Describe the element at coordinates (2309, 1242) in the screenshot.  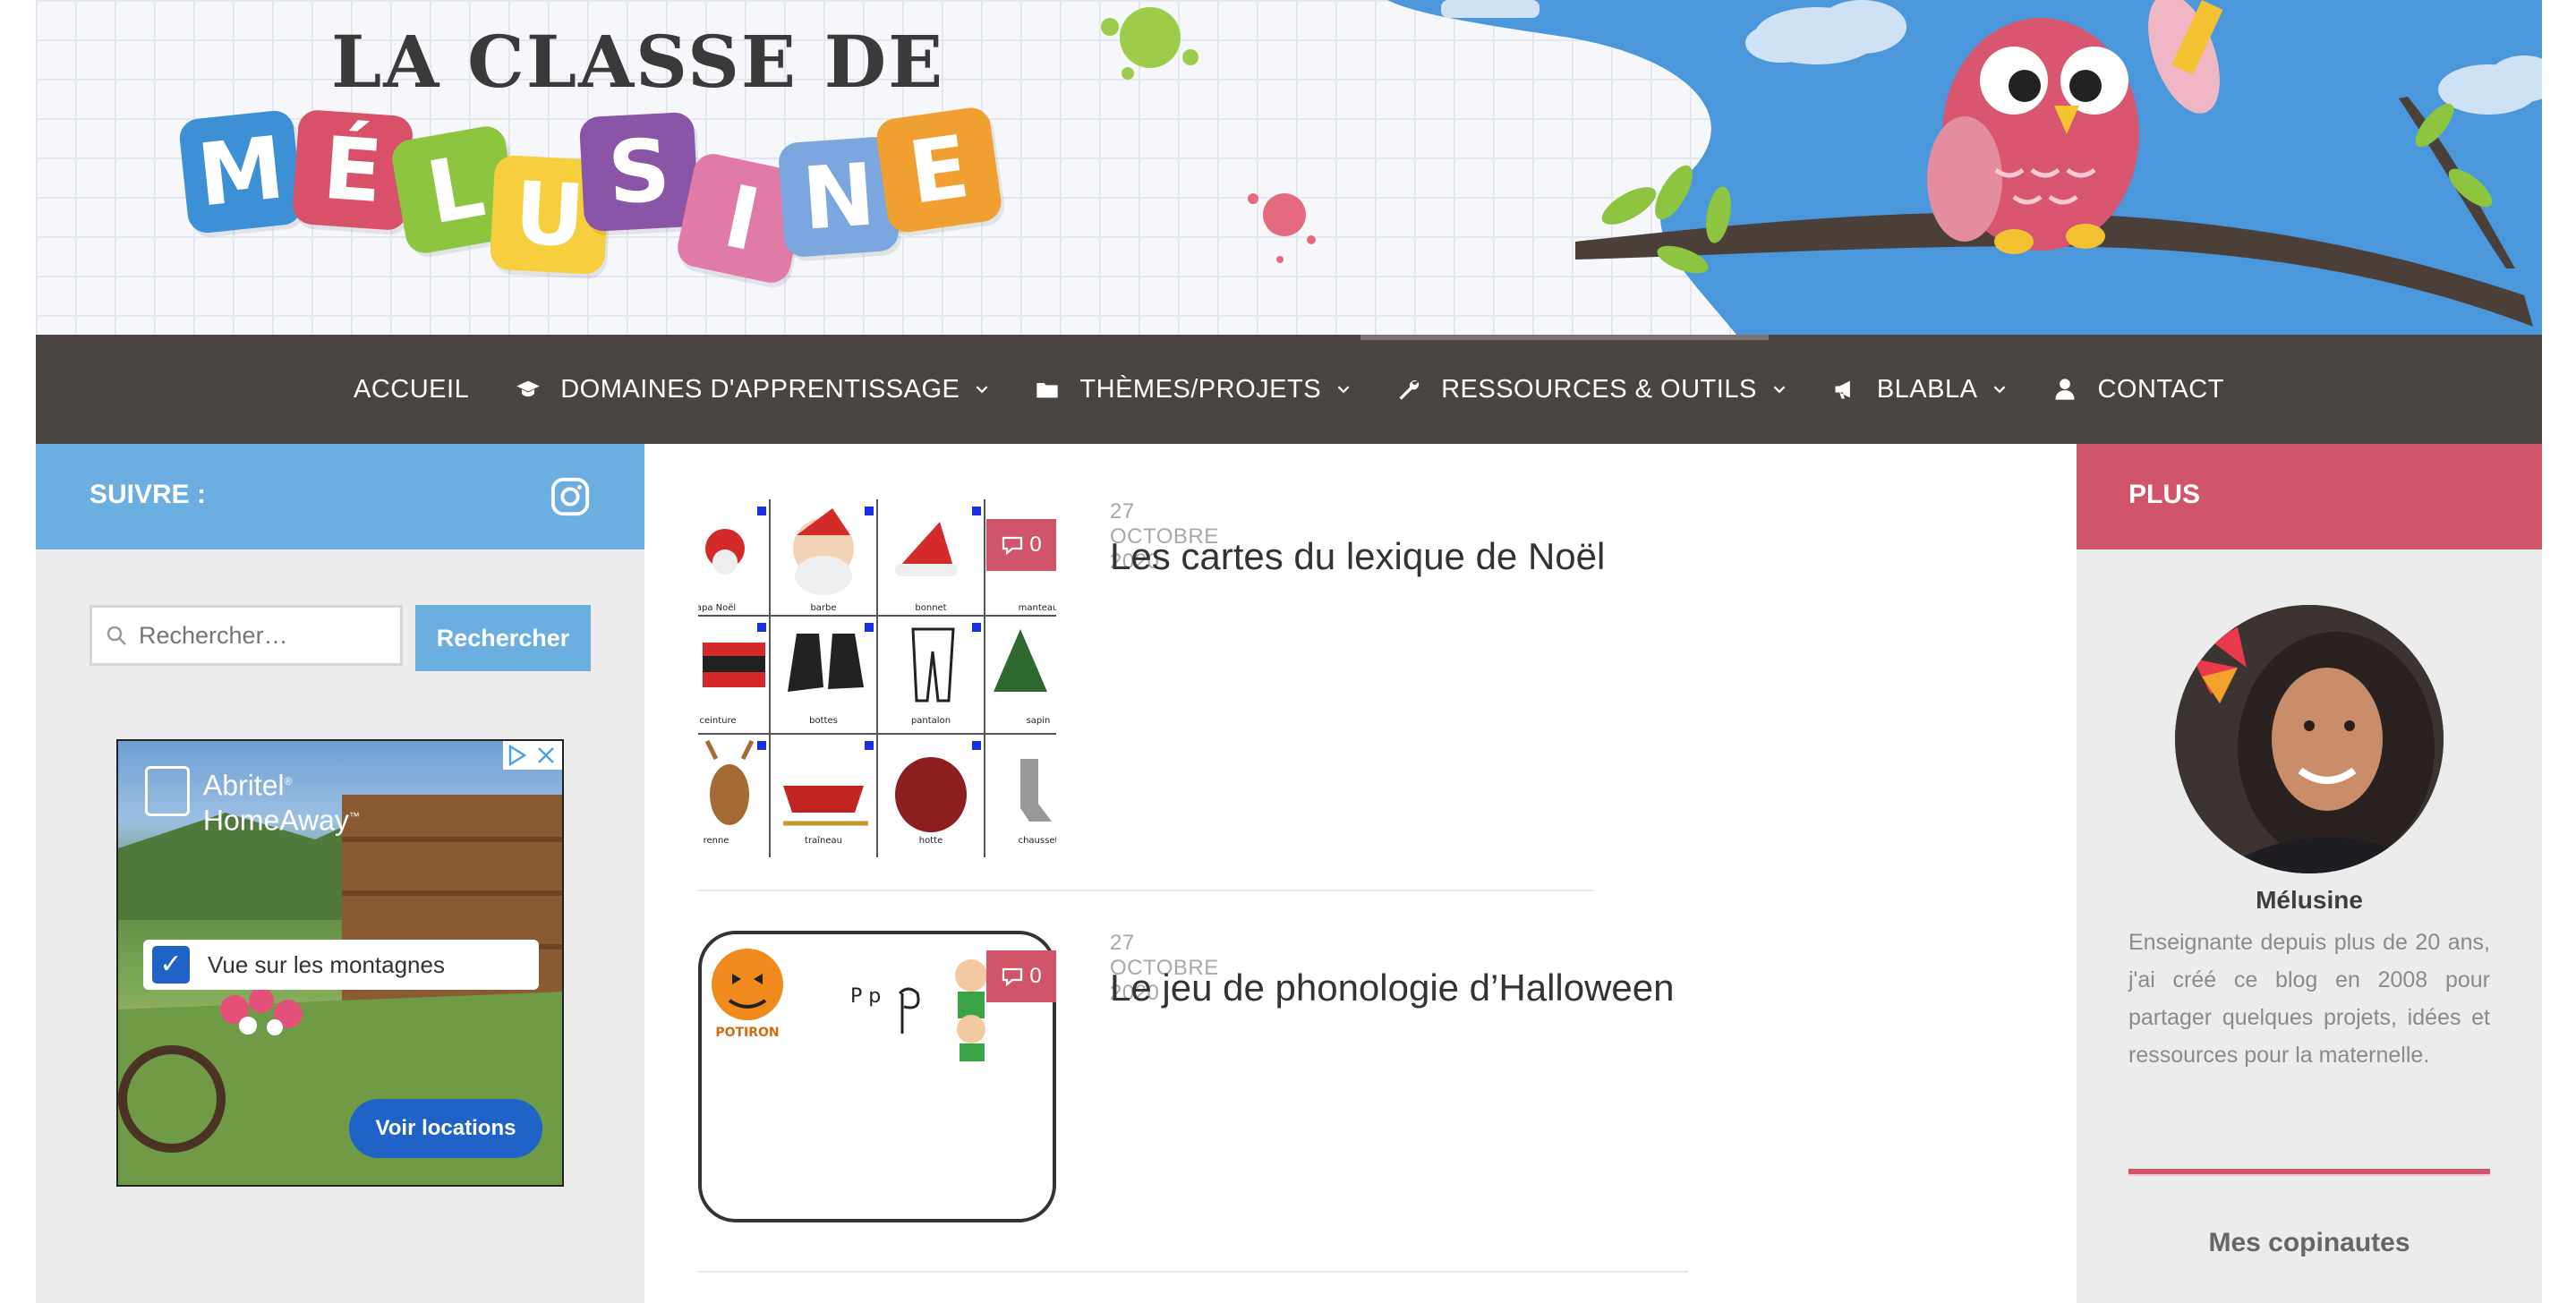
I see `copinautes-heading: Mes copinautes` at that location.